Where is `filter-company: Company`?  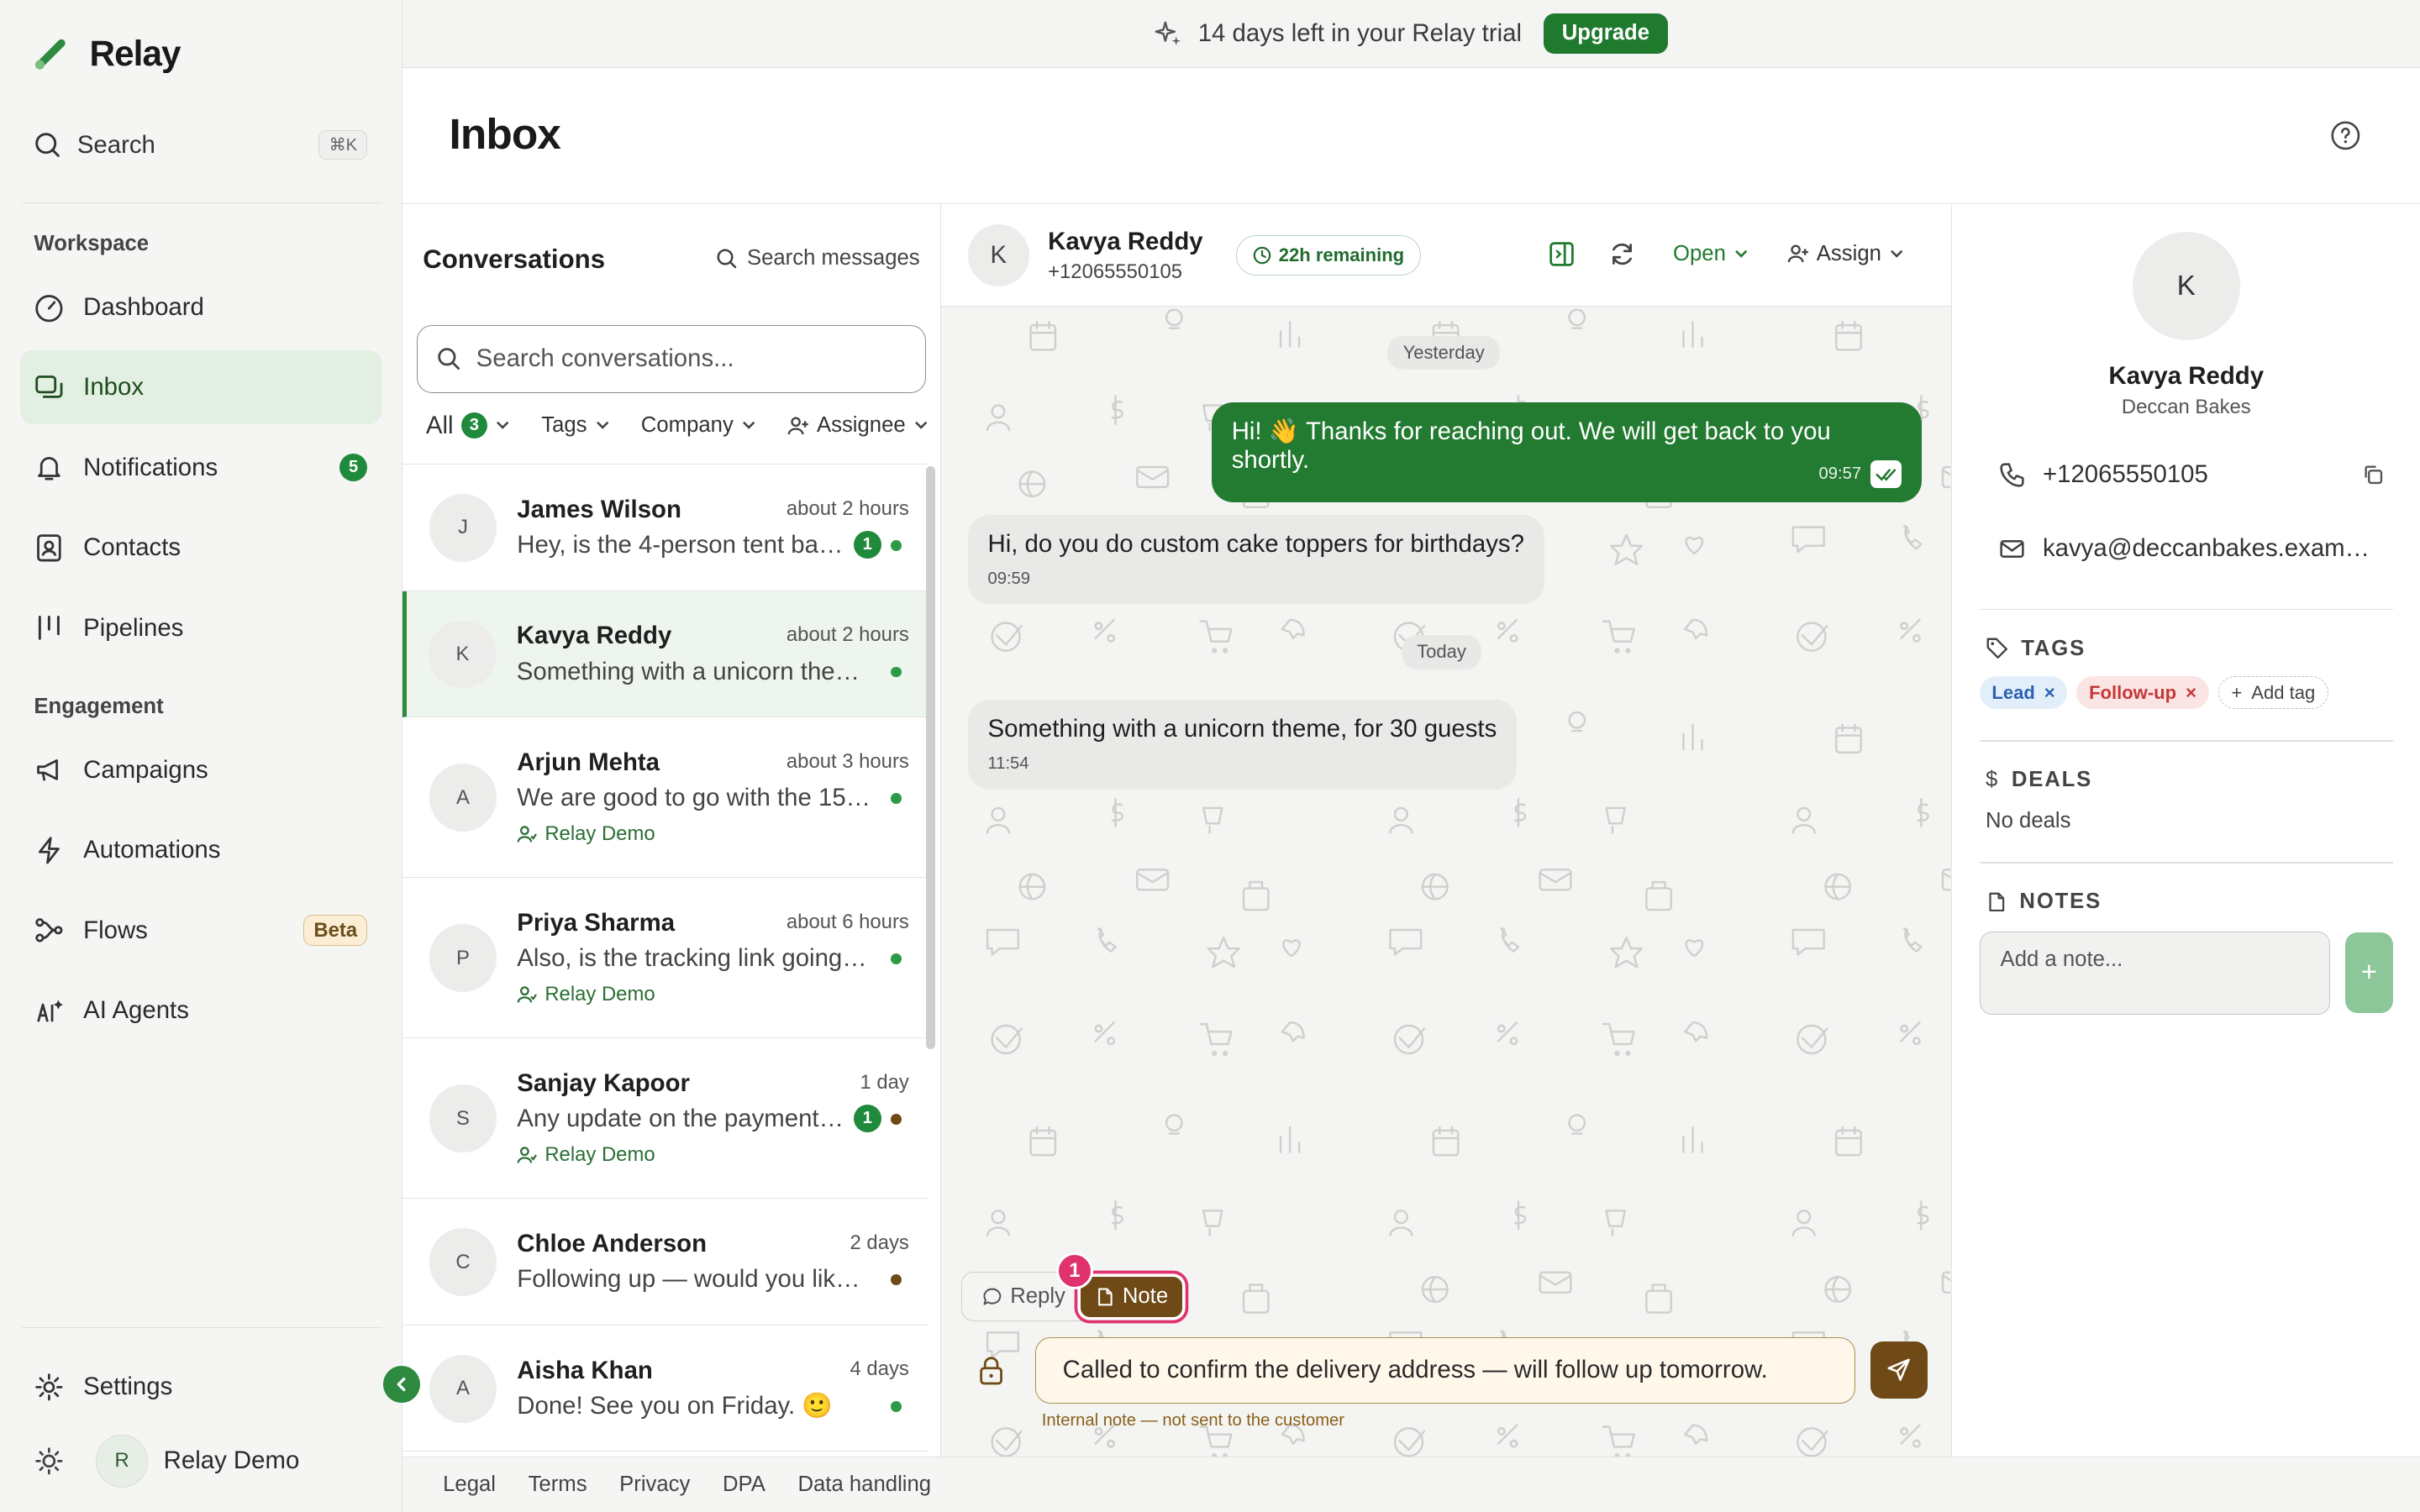 filter-company: Company is located at coordinates (699, 425).